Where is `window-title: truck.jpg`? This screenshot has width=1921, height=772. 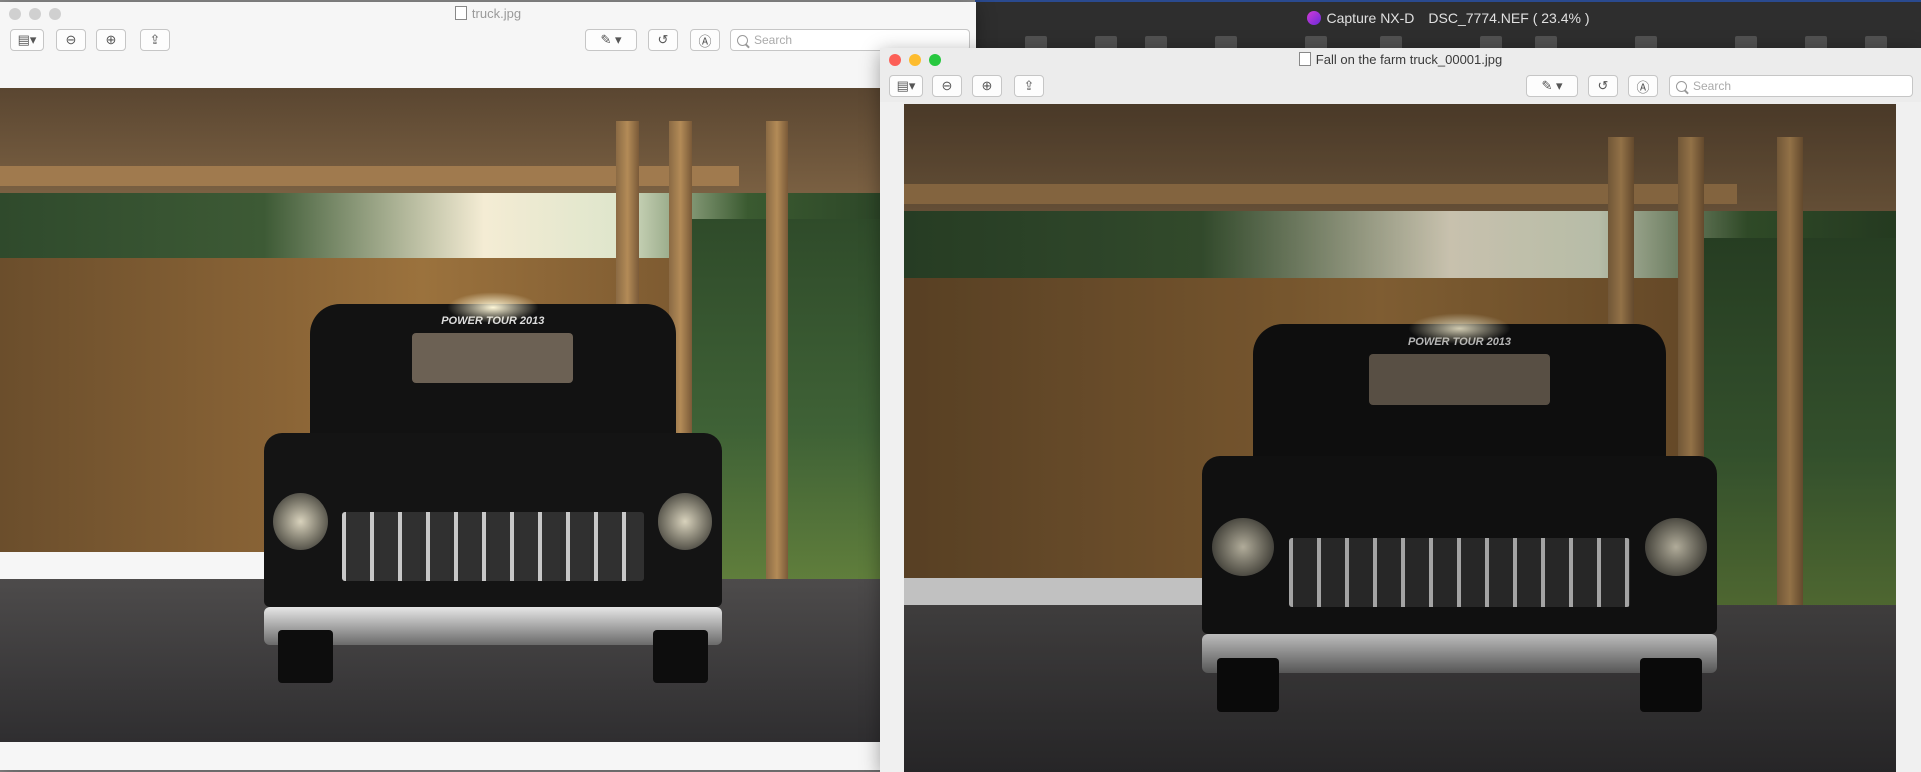
window-title: truck.jpg is located at coordinates (488, 13).